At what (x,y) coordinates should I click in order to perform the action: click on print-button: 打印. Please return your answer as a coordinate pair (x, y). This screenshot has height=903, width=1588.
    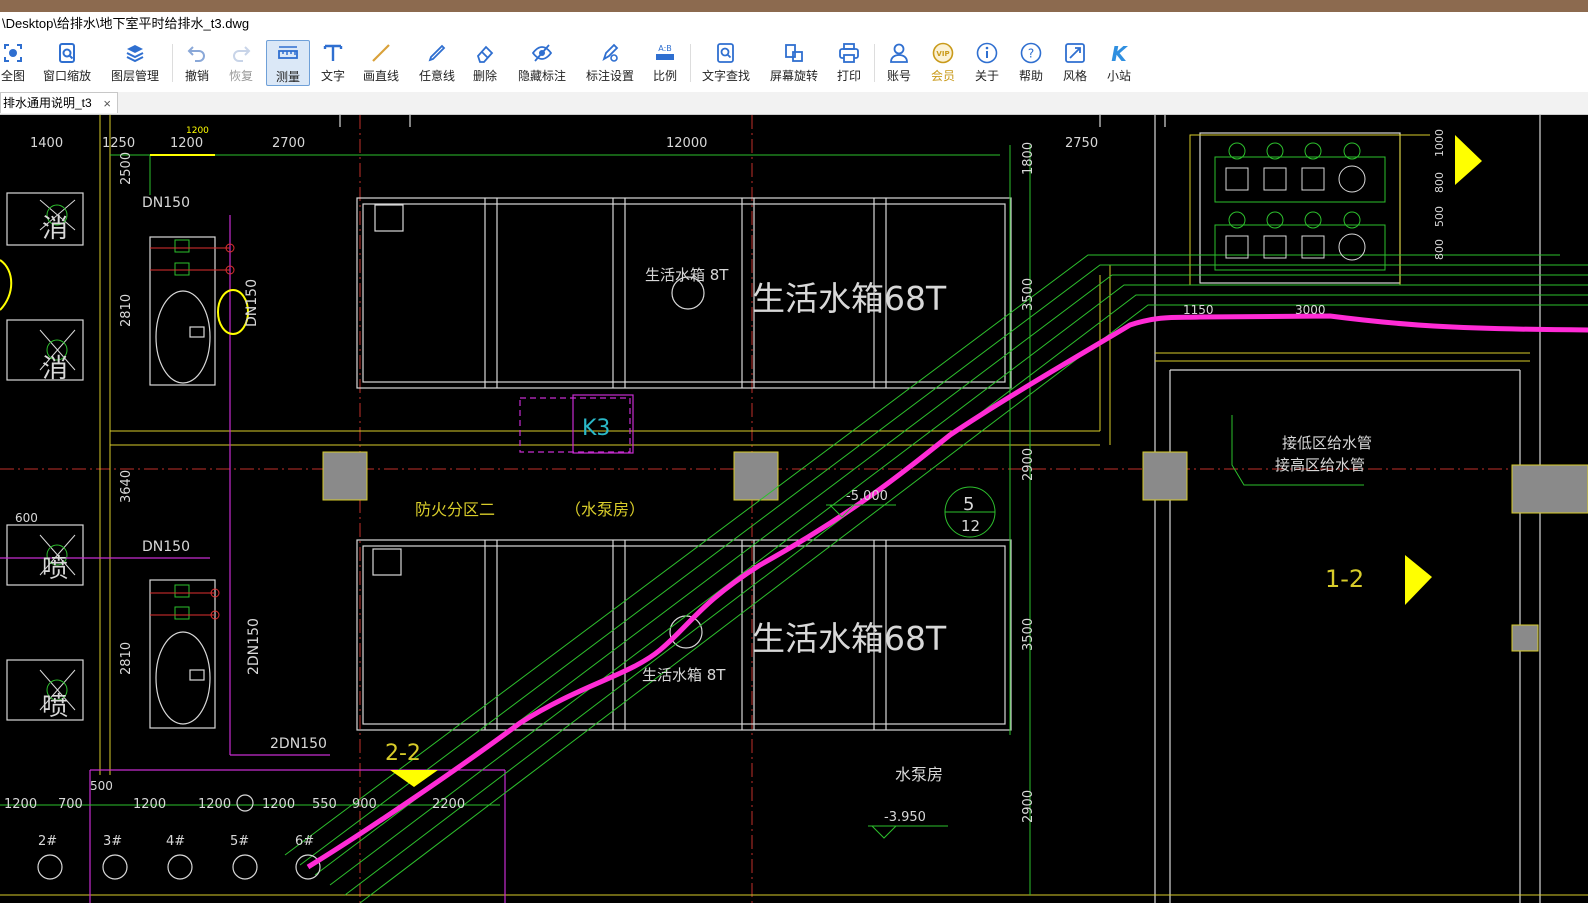
    Looking at the image, I should click on (849, 63).